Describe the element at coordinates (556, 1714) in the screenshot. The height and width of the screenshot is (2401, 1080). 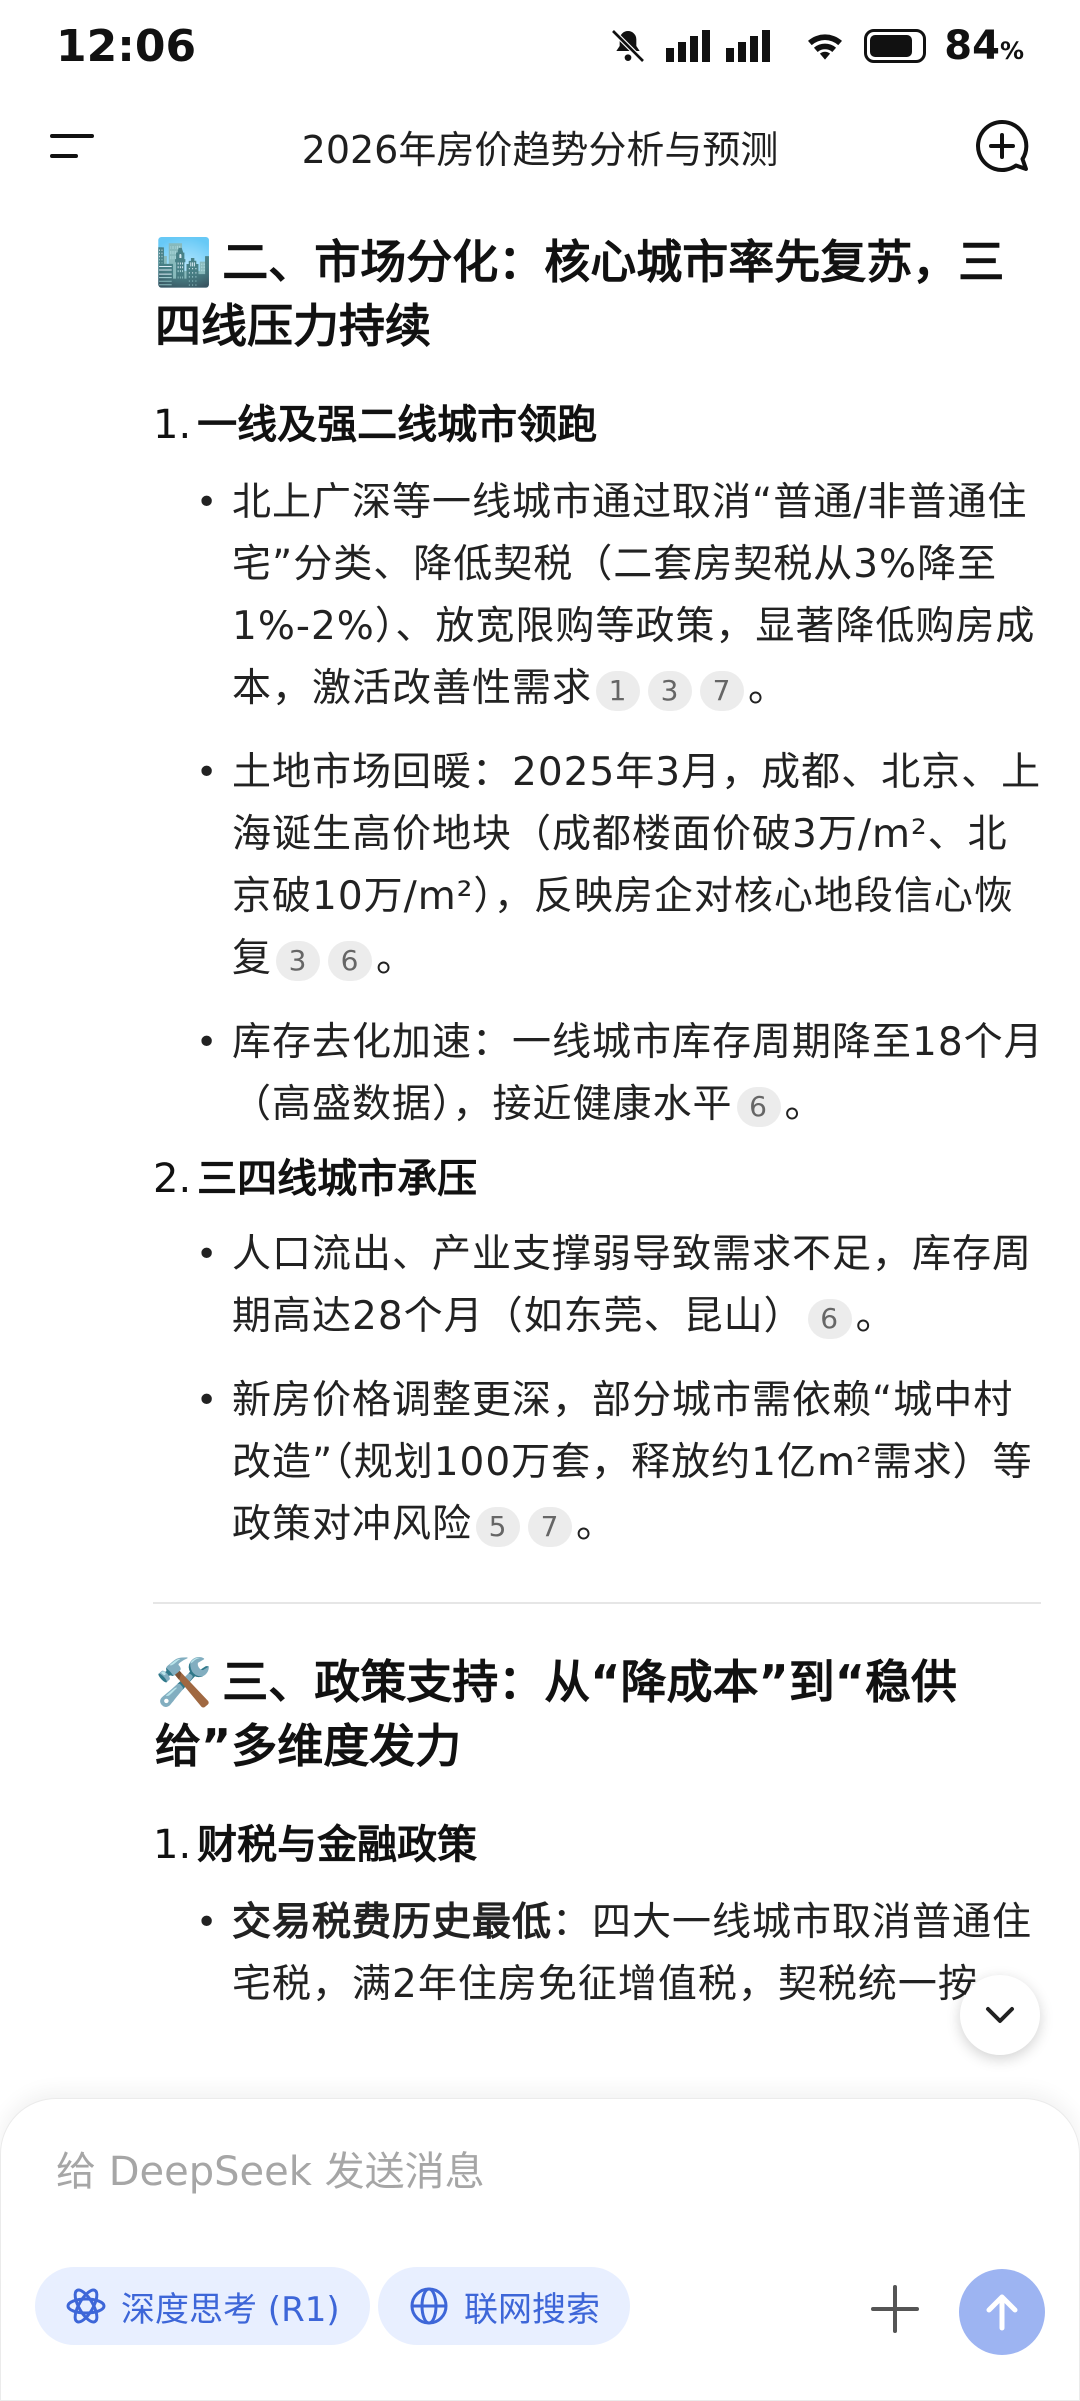
I see `section-title: 三、政策支持：从“降成本”到“稳供给”多维度发力` at that location.